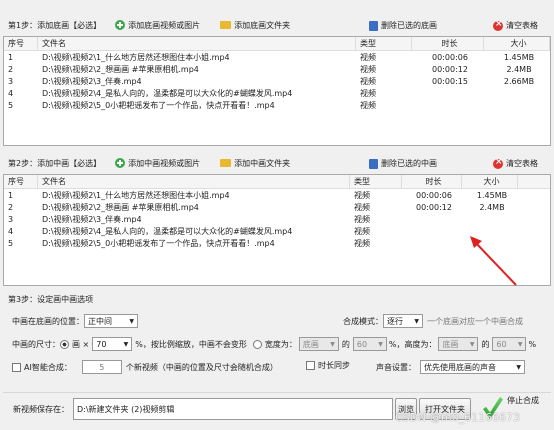  I want to click on height-ref-select: 底画 ▼, so click(458, 344).